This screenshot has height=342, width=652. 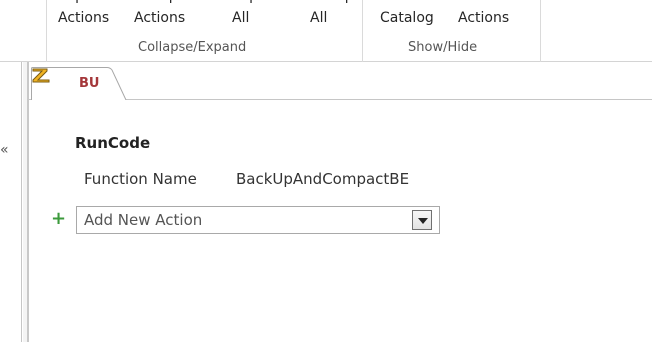 I want to click on add-action-plus-icon: +, so click(x=59, y=218).